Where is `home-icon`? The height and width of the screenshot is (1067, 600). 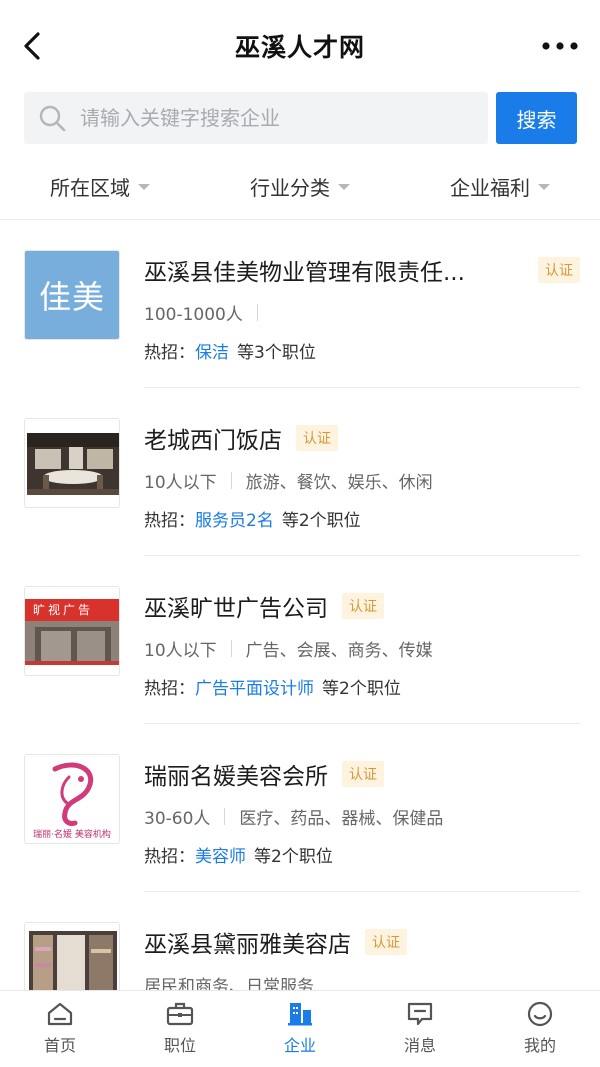 home-icon is located at coordinates (60, 1014).